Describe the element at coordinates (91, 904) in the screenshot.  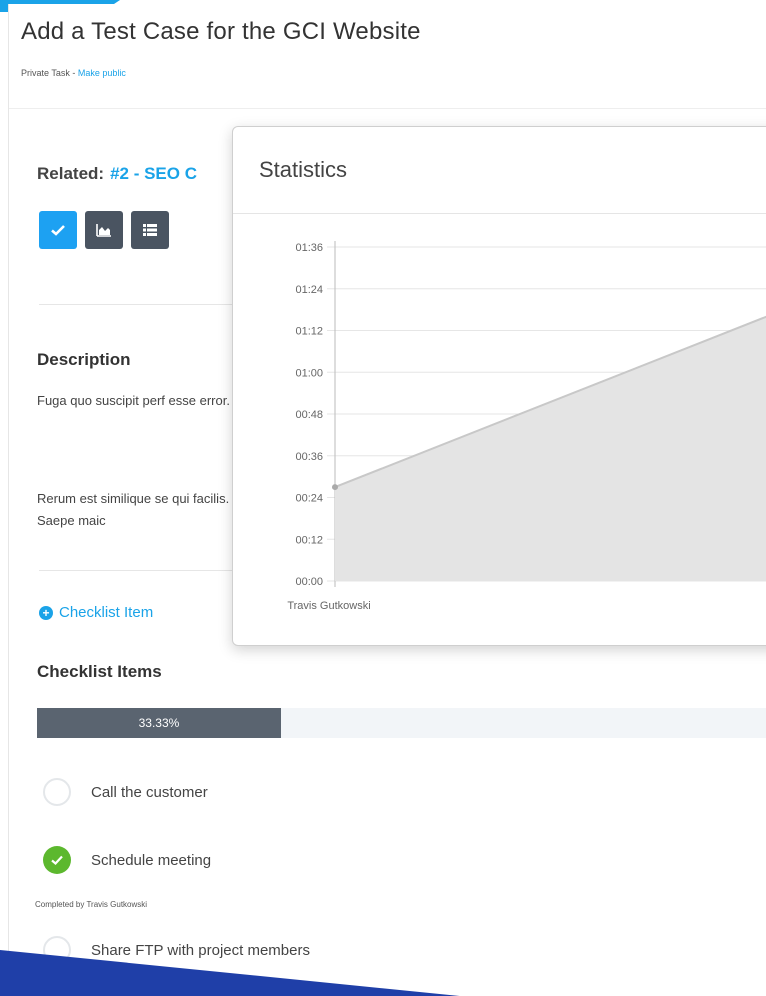
I see `completed-by-note: Completed by Travis Gutkowski` at that location.